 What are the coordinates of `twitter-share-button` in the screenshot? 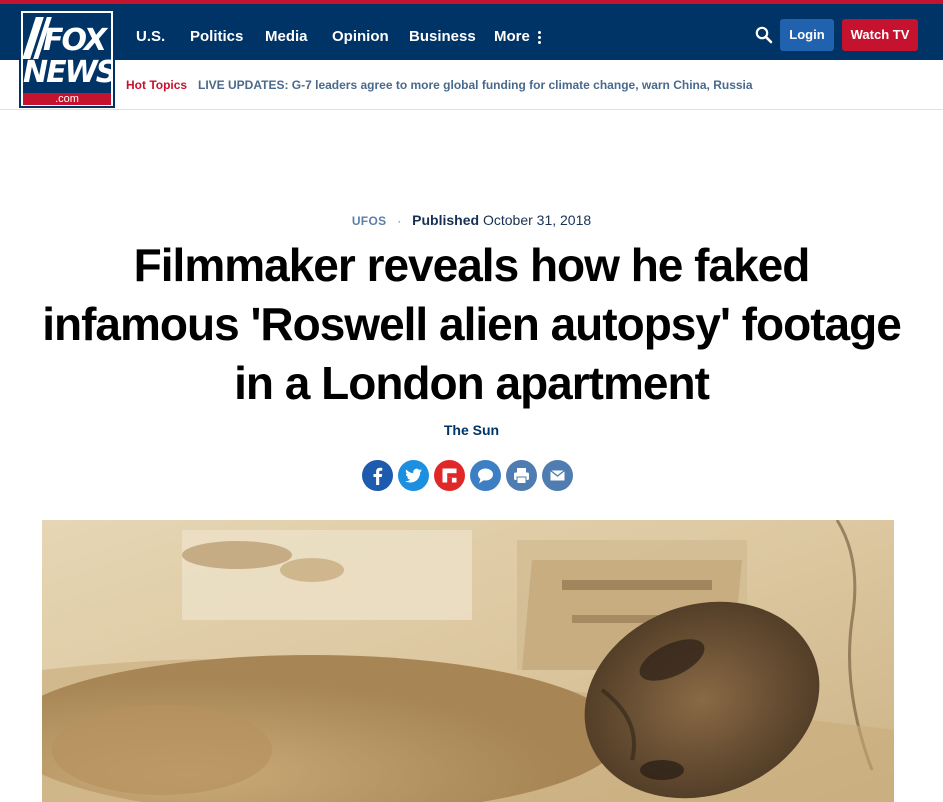 It's located at (413, 475).